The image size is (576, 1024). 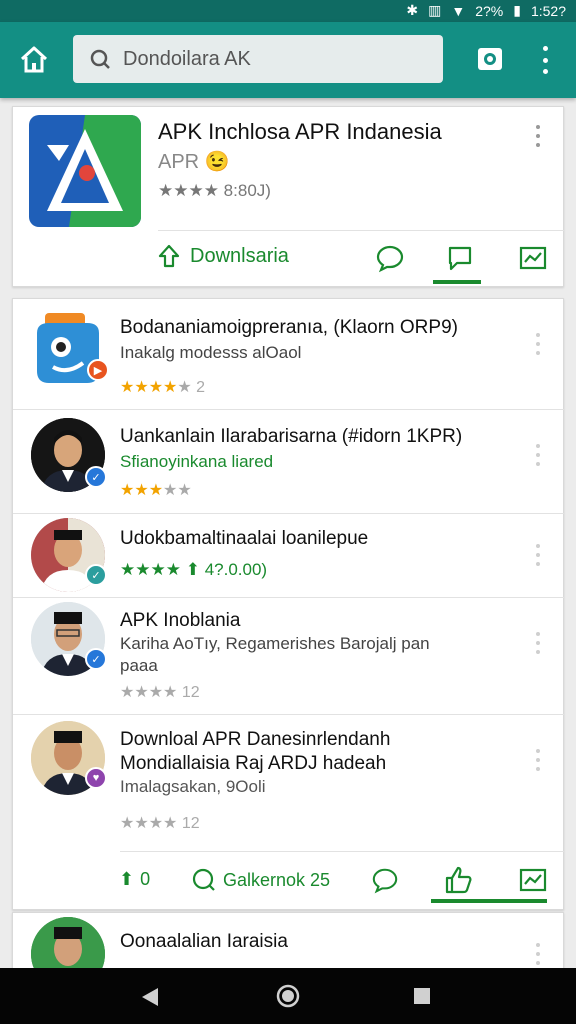 What do you see at coordinates (244, 538) in the screenshot?
I see `item-title: Udokbamaltinaalai loanilepue` at bounding box center [244, 538].